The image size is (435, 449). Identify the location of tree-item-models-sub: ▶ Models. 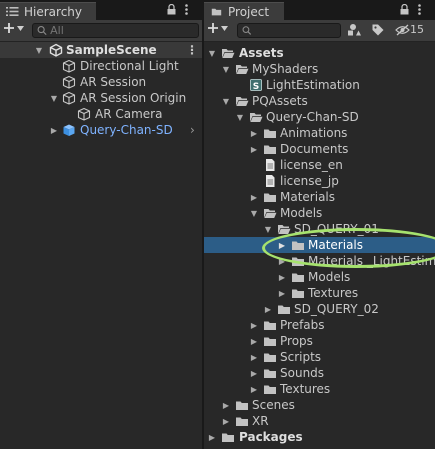
(319, 277).